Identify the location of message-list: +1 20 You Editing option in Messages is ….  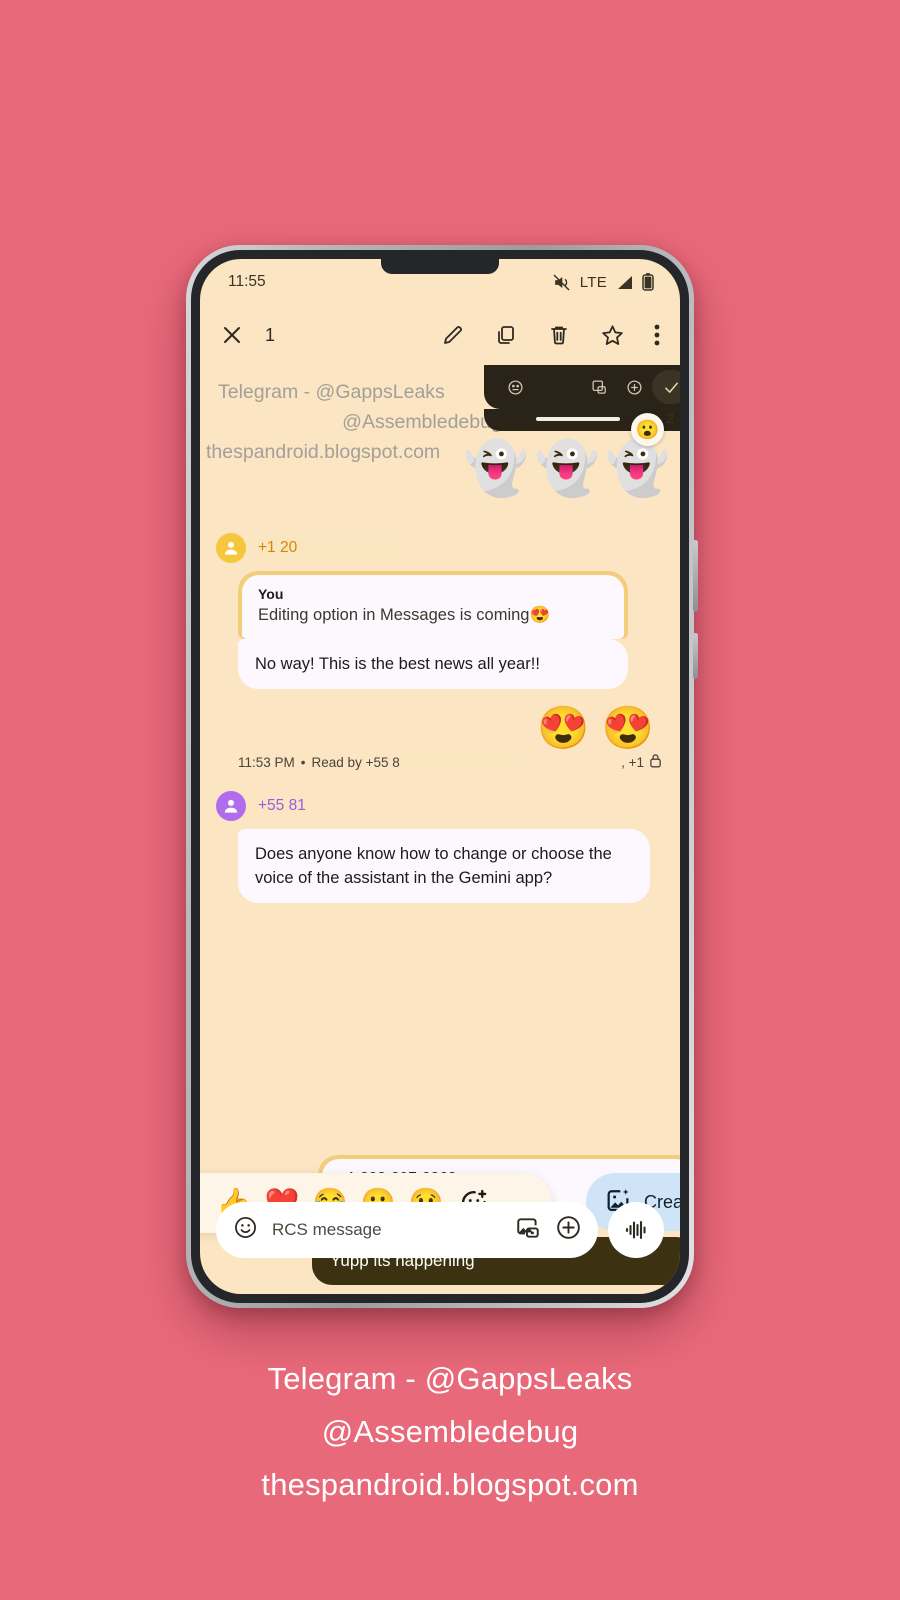
(440, 718).